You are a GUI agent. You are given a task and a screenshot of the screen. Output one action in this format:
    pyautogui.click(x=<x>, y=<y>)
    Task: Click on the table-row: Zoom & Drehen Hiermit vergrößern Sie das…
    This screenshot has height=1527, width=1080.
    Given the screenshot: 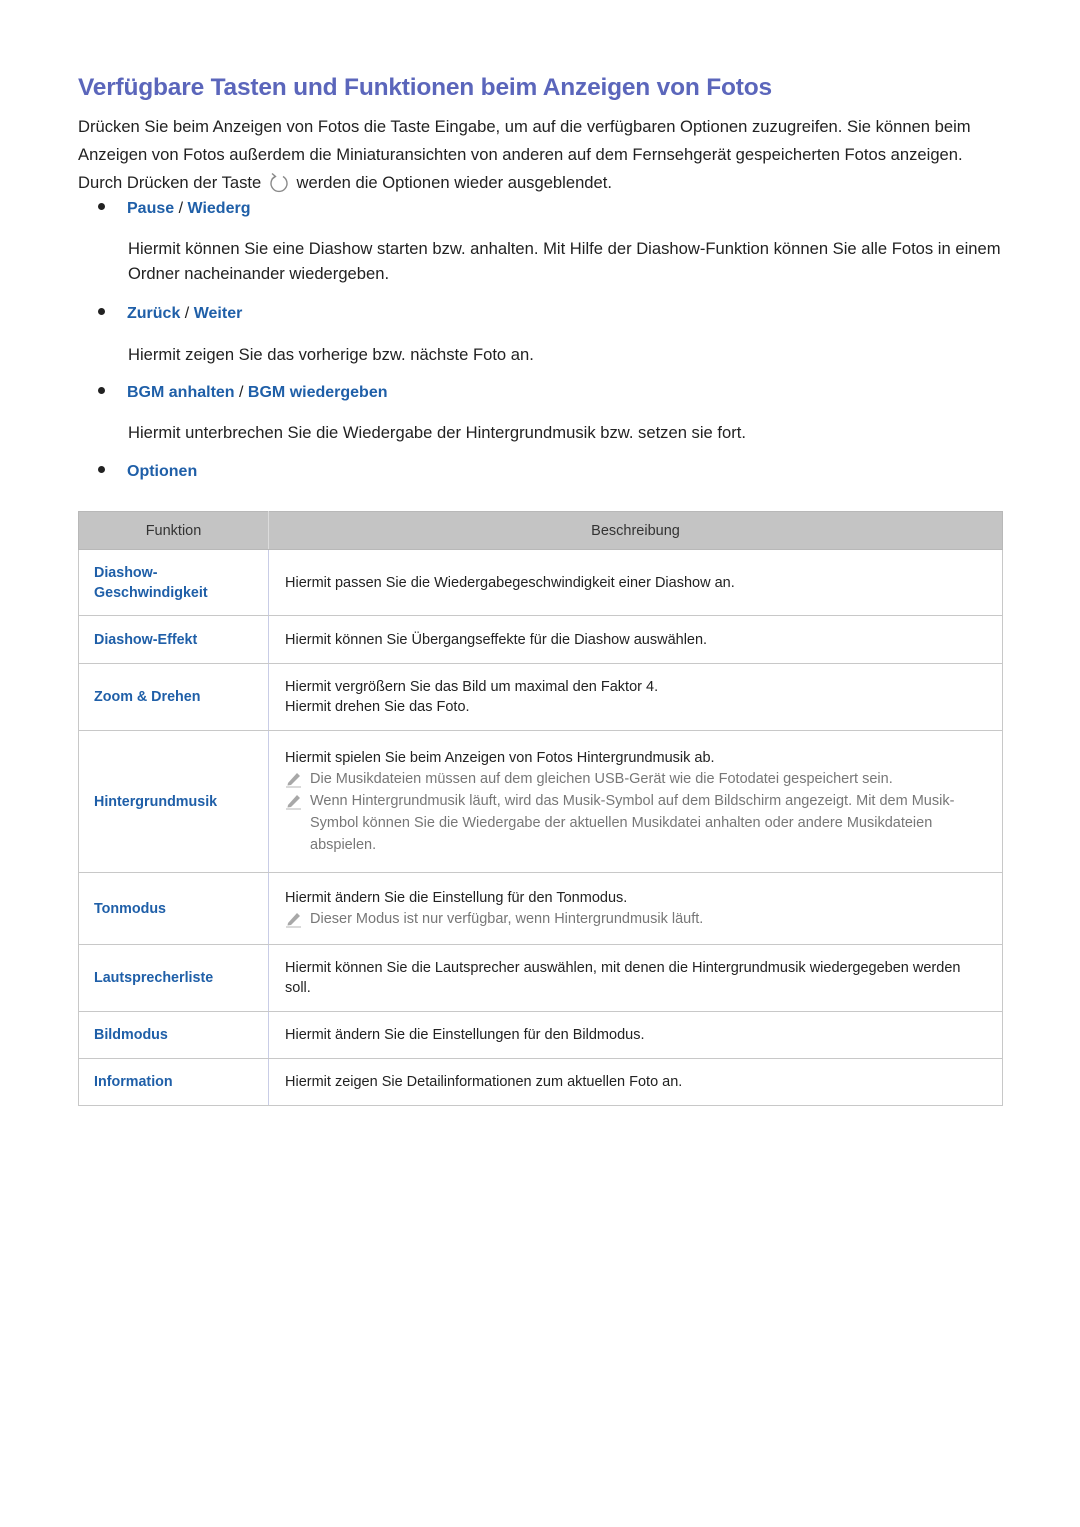 What is the action you would take?
    pyautogui.click(x=540, y=697)
    